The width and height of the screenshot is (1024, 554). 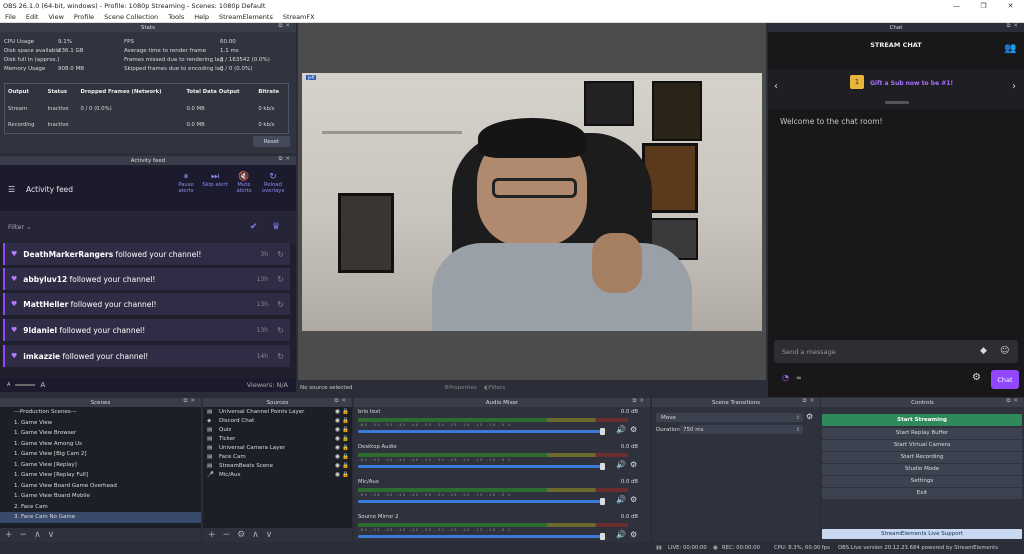 What do you see at coordinates (922, 493) in the screenshot?
I see `exit-button: Exit` at bounding box center [922, 493].